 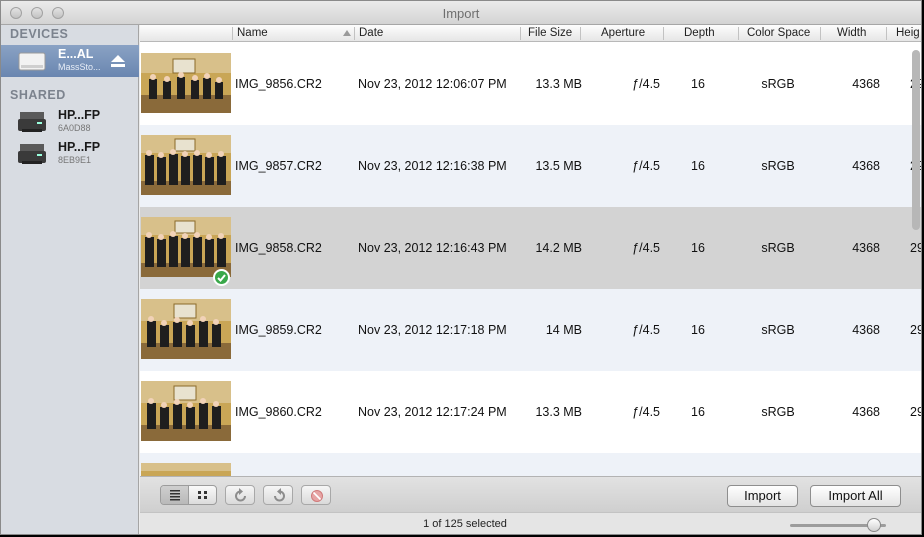 I want to click on grid-view-icon, so click(x=202, y=495).